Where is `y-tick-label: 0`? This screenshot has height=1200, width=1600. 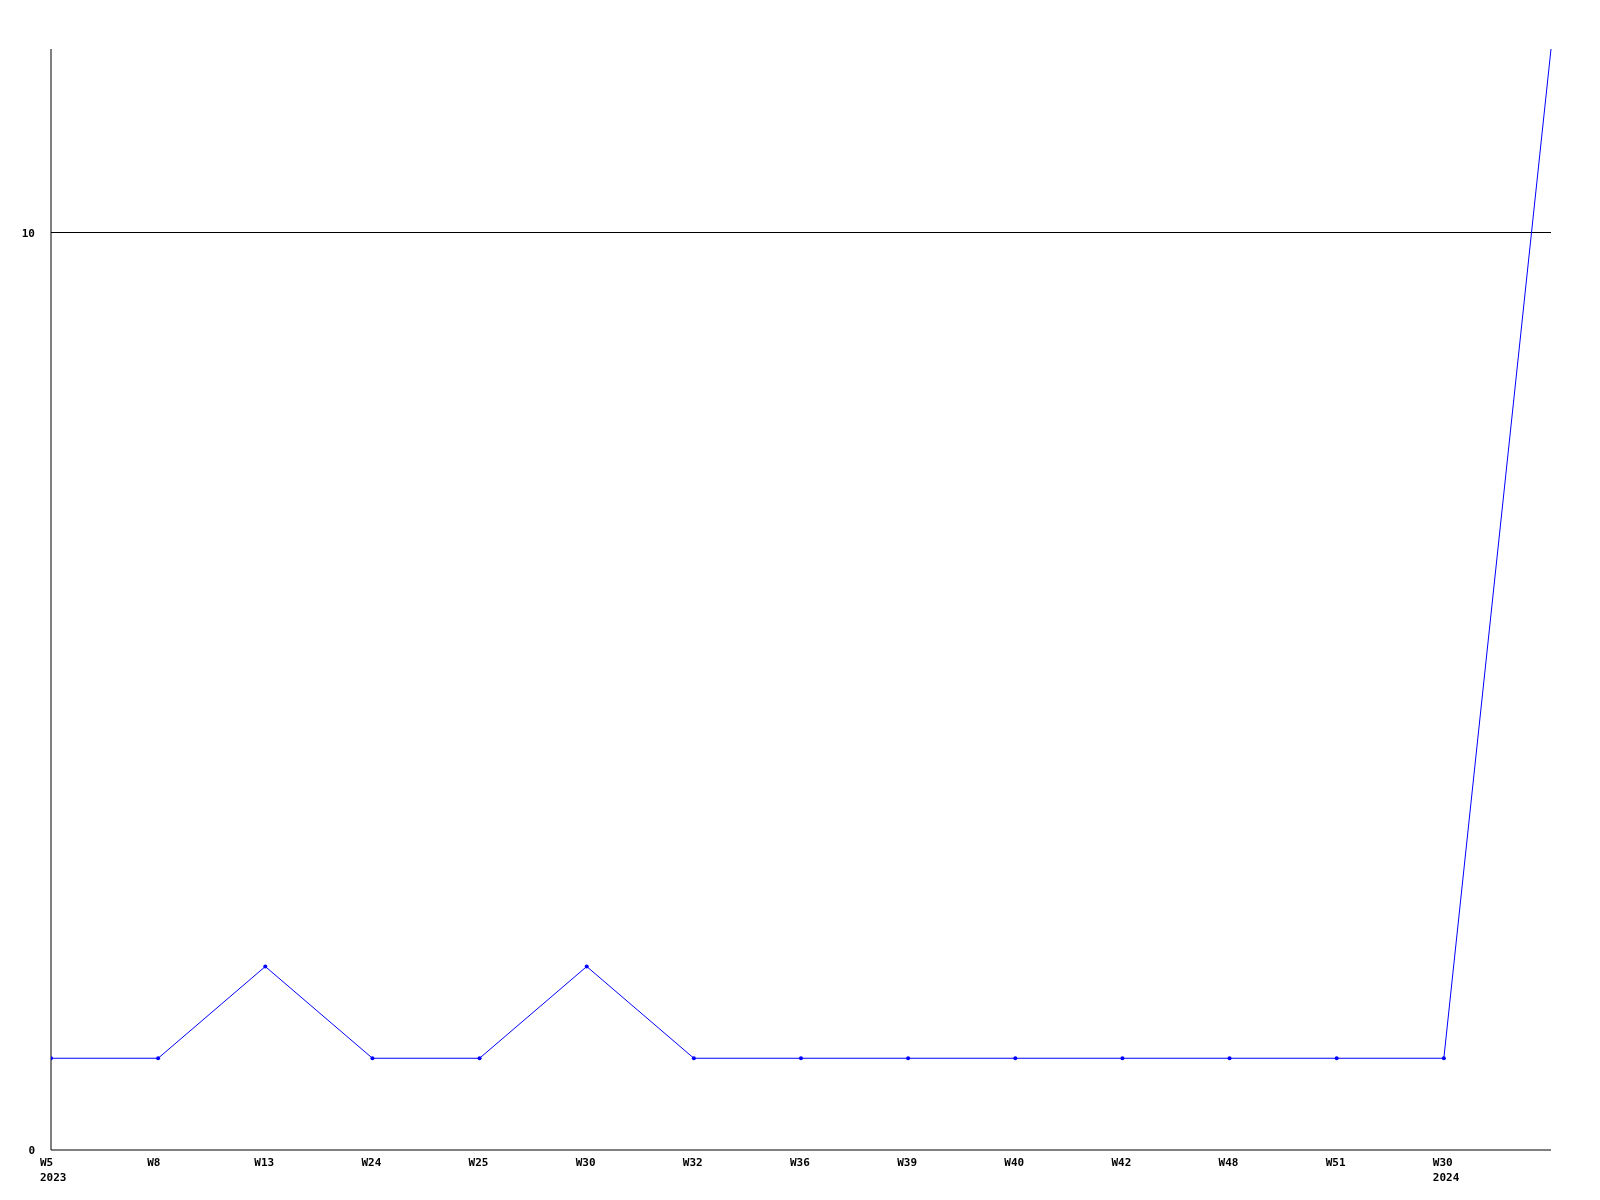
y-tick-label: 0 is located at coordinates (31, 1150).